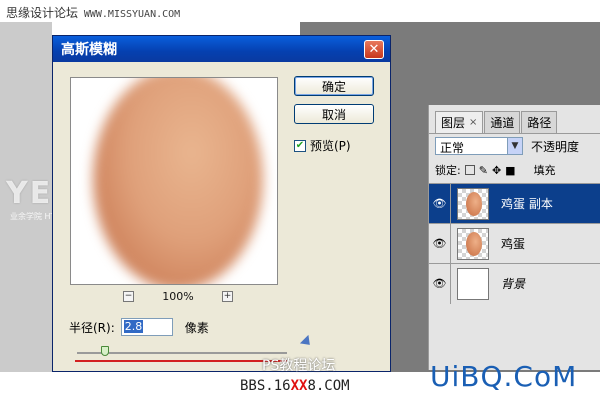 Image resolution: width=600 pixels, height=400 pixels. What do you see at coordinates (453, 123) in the screenshot?
I see `tab-layers-label: 图层` at bounding box center [453, 123].